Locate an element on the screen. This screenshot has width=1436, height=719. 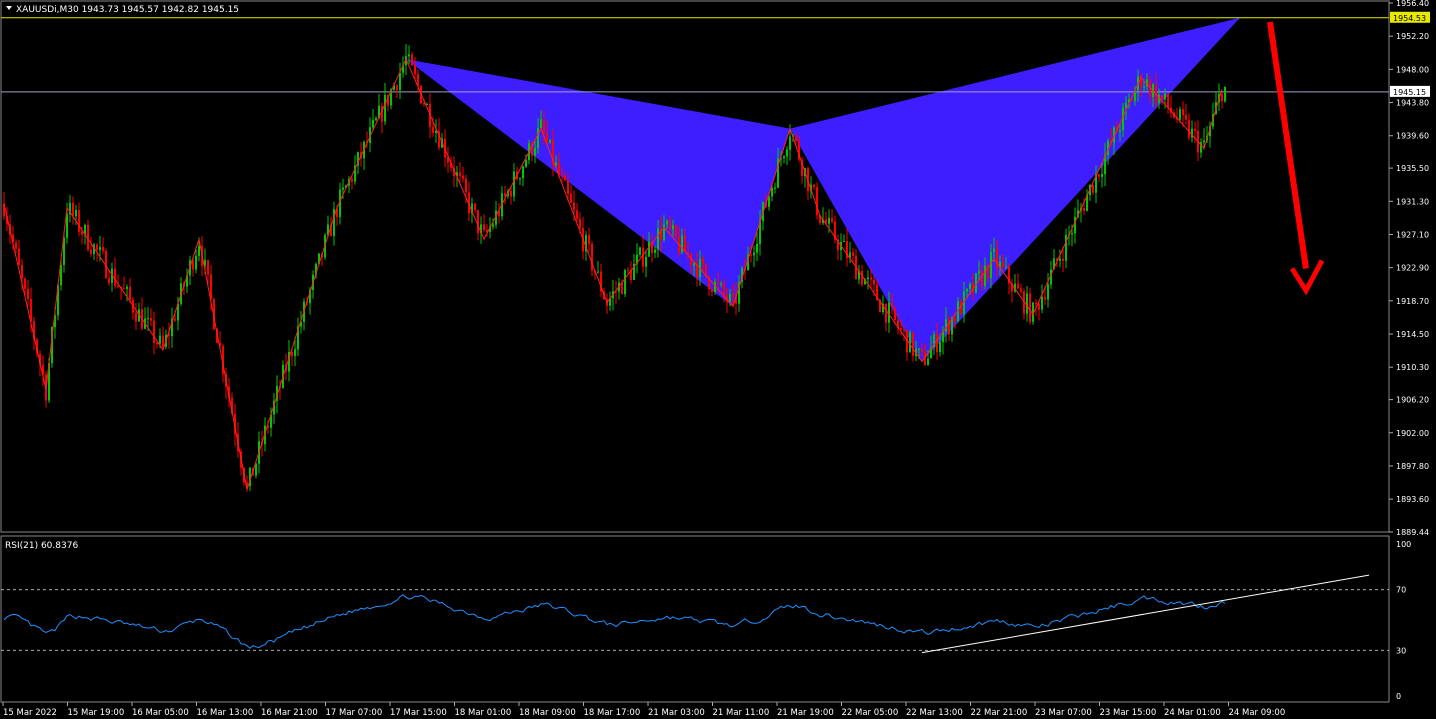
price-tick-label: 1931.30 is located at coordinates (1412, 201).